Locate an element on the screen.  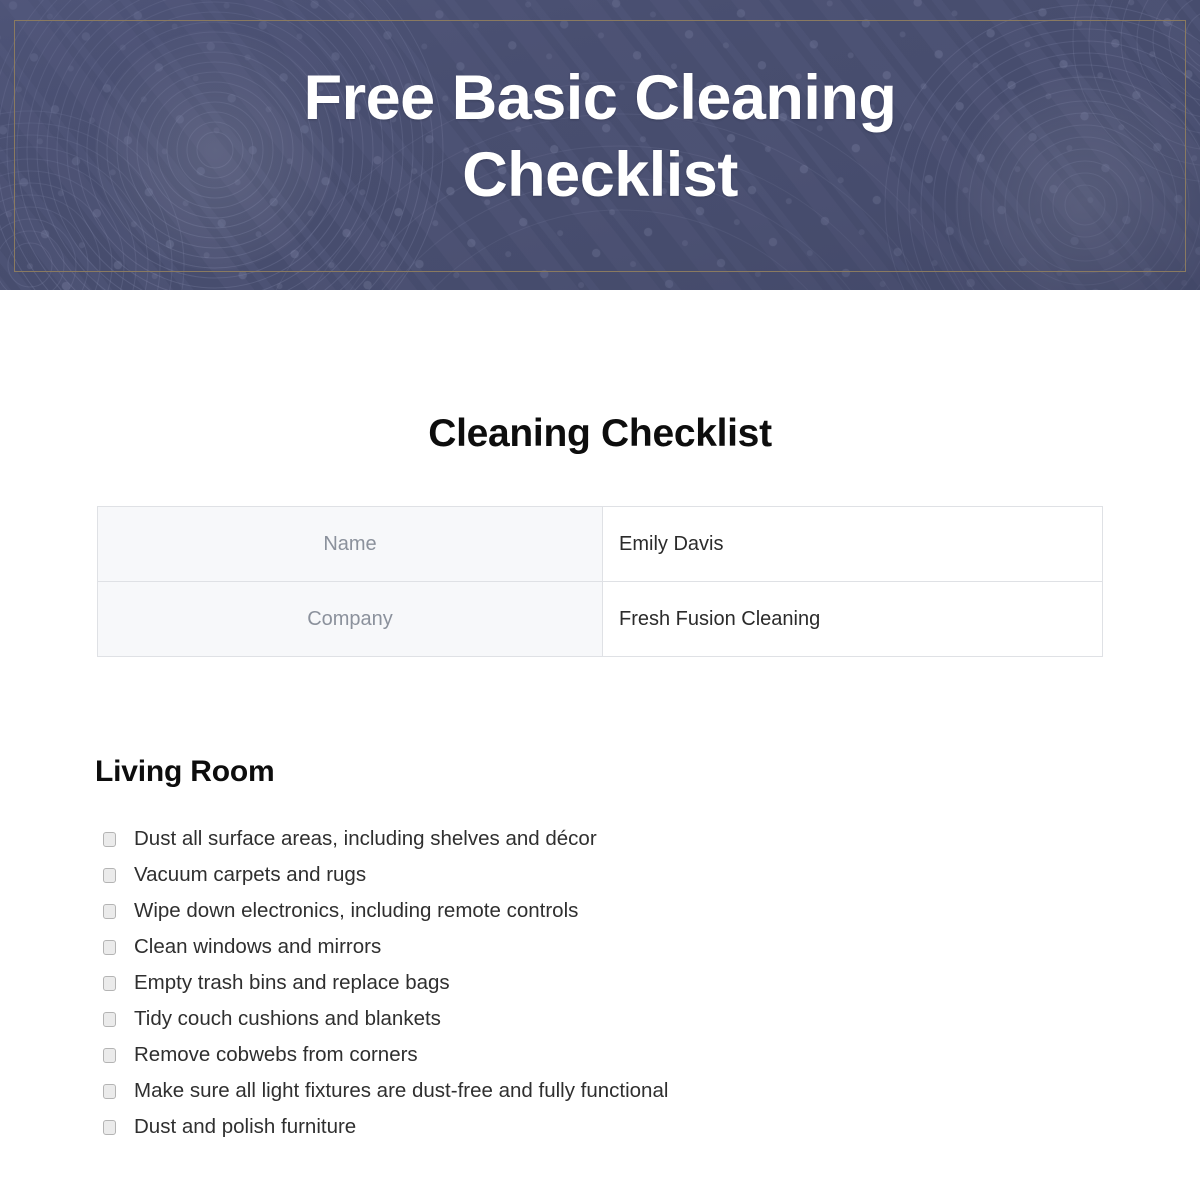
page-title: Cleaning Checklist is located at coordinates (600, 433).